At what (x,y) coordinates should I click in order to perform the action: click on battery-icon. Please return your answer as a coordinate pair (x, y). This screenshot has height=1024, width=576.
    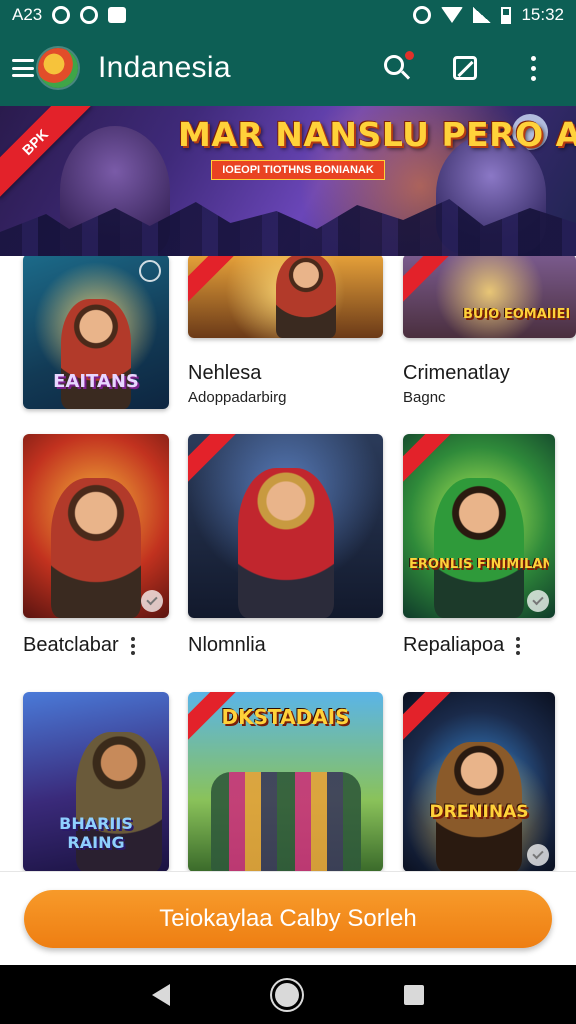
    Looking at the image, I should click on (506, 15).